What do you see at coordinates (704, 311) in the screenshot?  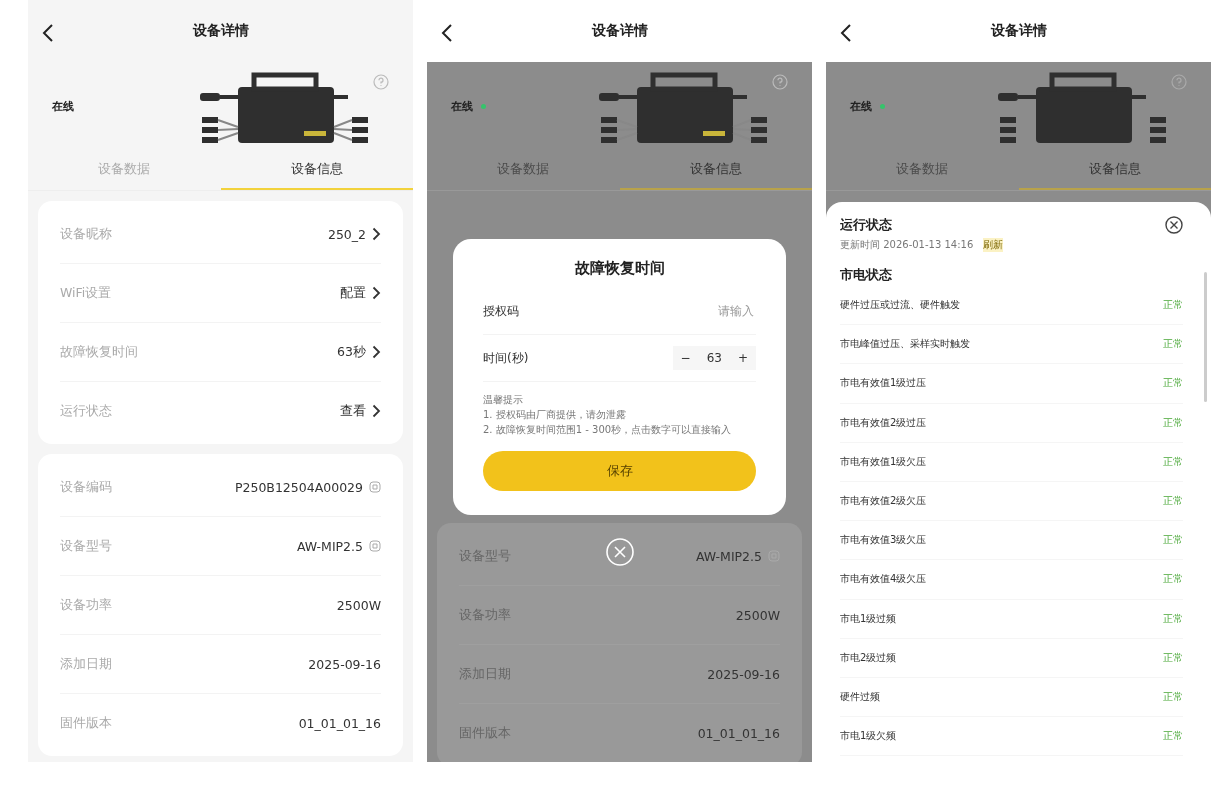 I see `input-field: 请输入` at bounding box center [704, 311].